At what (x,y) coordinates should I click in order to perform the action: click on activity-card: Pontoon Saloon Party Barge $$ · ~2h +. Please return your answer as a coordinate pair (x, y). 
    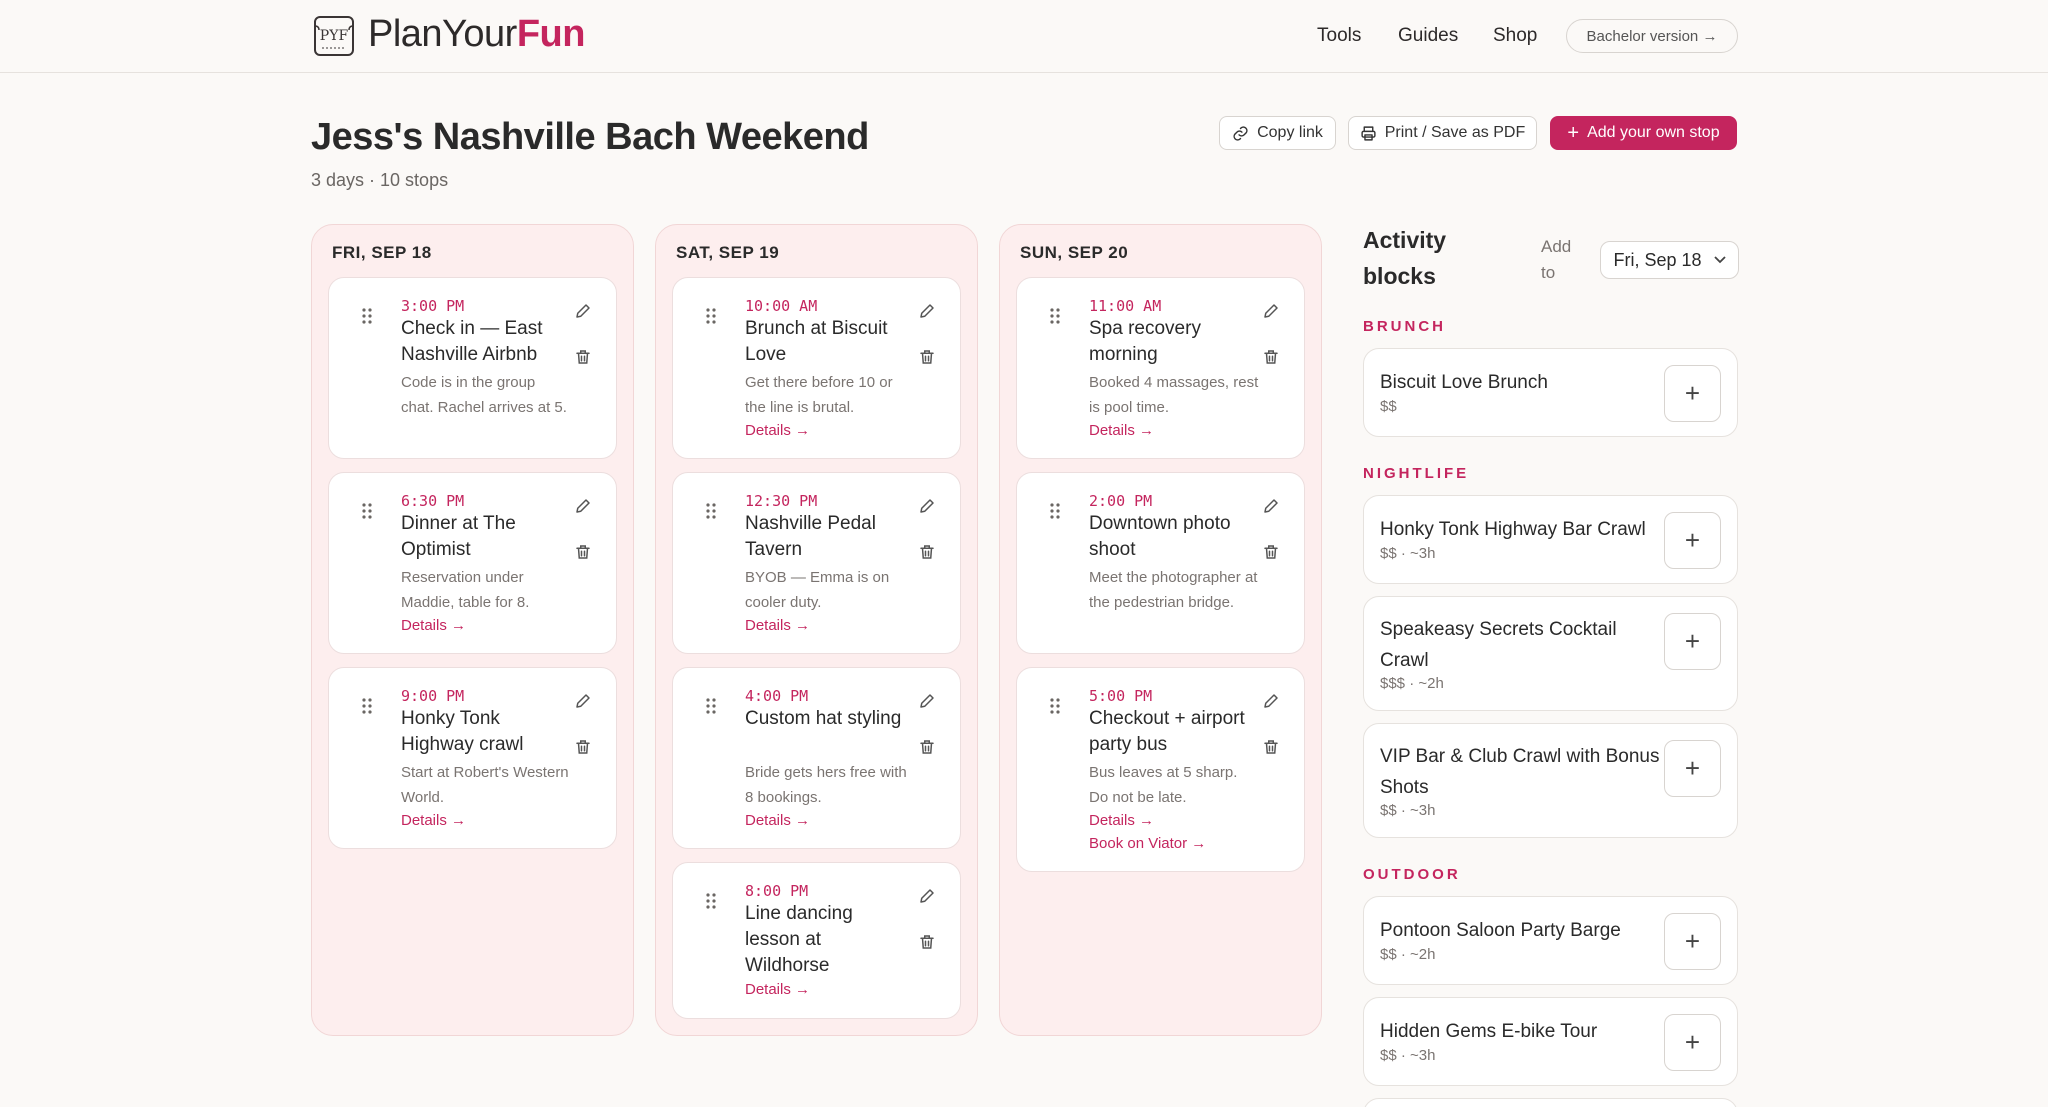
    Looking at the image, I should click on (1550, 940).